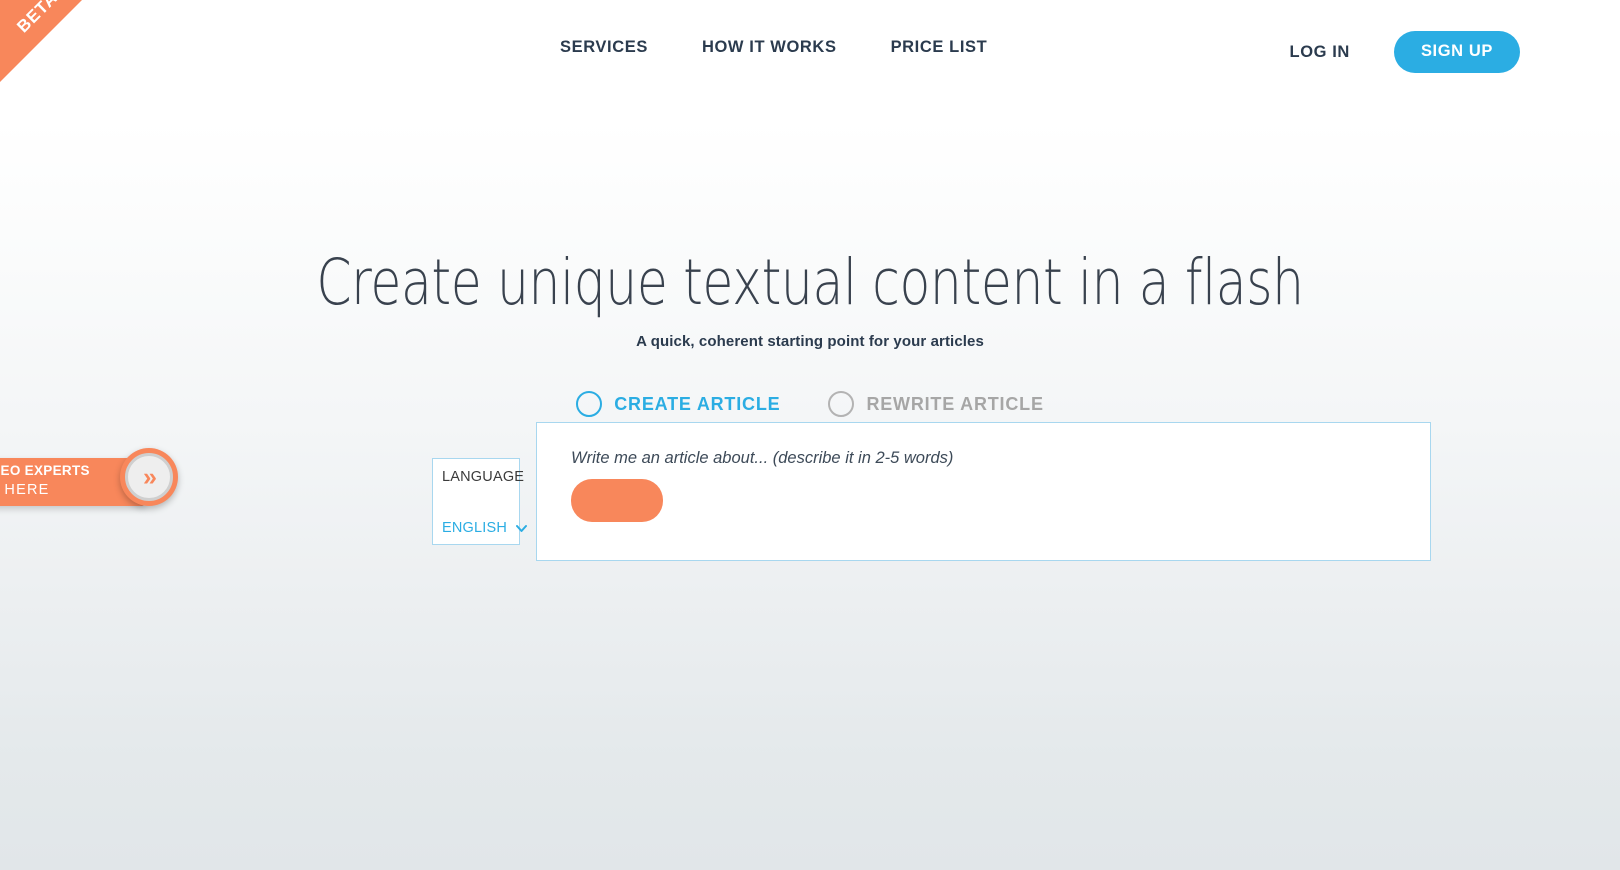  Describe the element at coordinates (983, 491) in the screenshot. I see `prompt-panel` at that location.